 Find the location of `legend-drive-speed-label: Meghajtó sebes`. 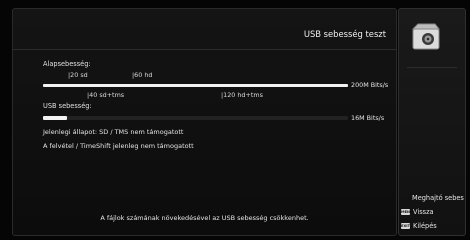

legend-drive-speed-label: Meghajtó sebes is located at coordinates (438, 198).